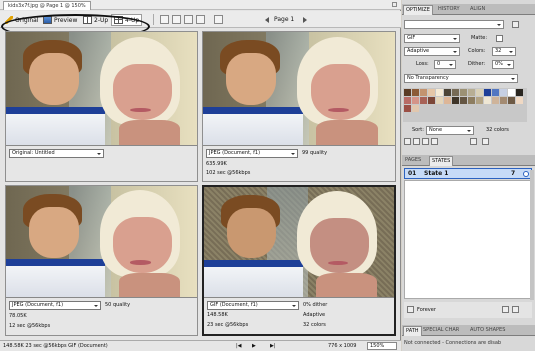 Image resolution: width=535 pixels, height=351 pixels. What do you see at coordinates (253, 305) in the screenshot?
I see `format-select: GIF (Document, f1)` at bounding box center [253, 305].